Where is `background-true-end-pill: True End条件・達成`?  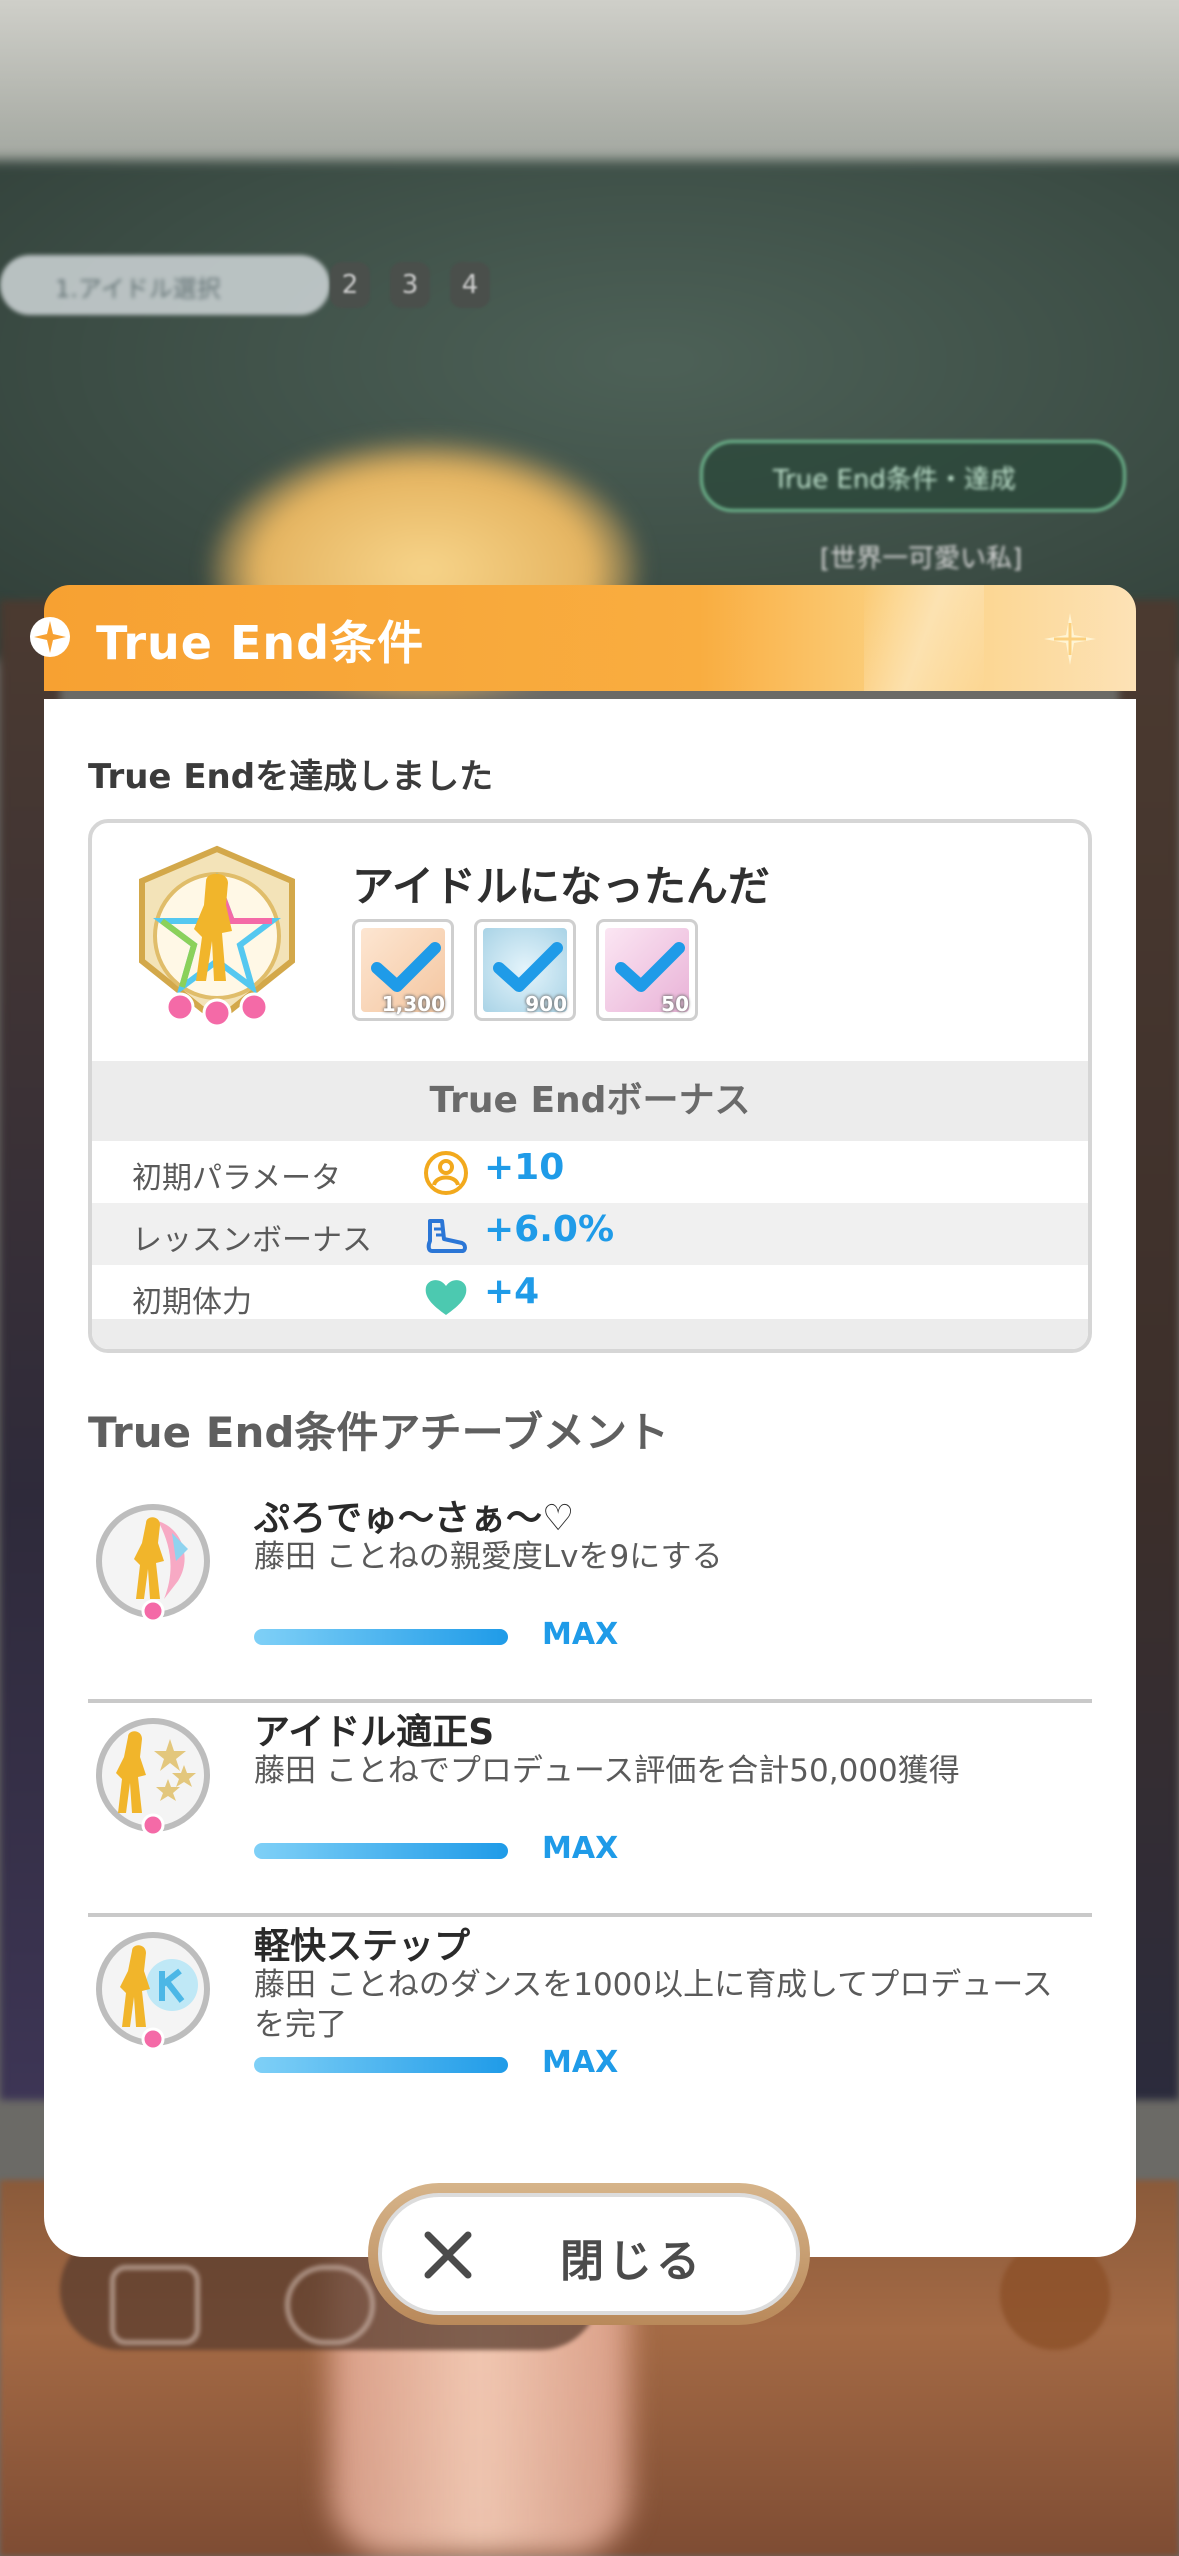 background-true-end-pill: True End条件・達成 is located at coordinates (913, 476).